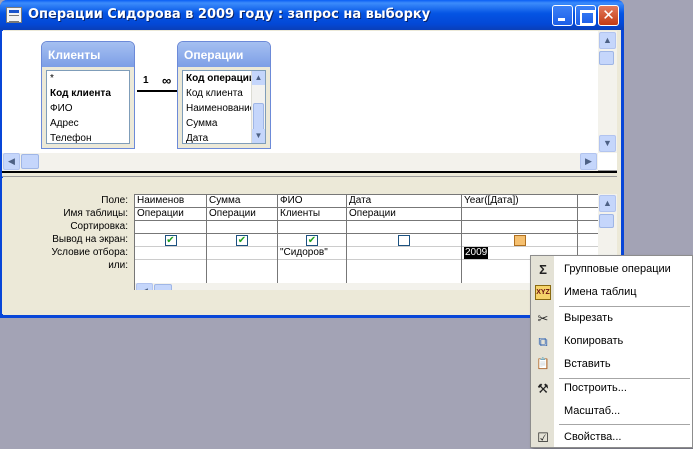 The width and height of the screenshot is (693, 449). Describe the element at coordinates (167, 80) in the screenshot. I see `relation-many-label: ∞` at that location.